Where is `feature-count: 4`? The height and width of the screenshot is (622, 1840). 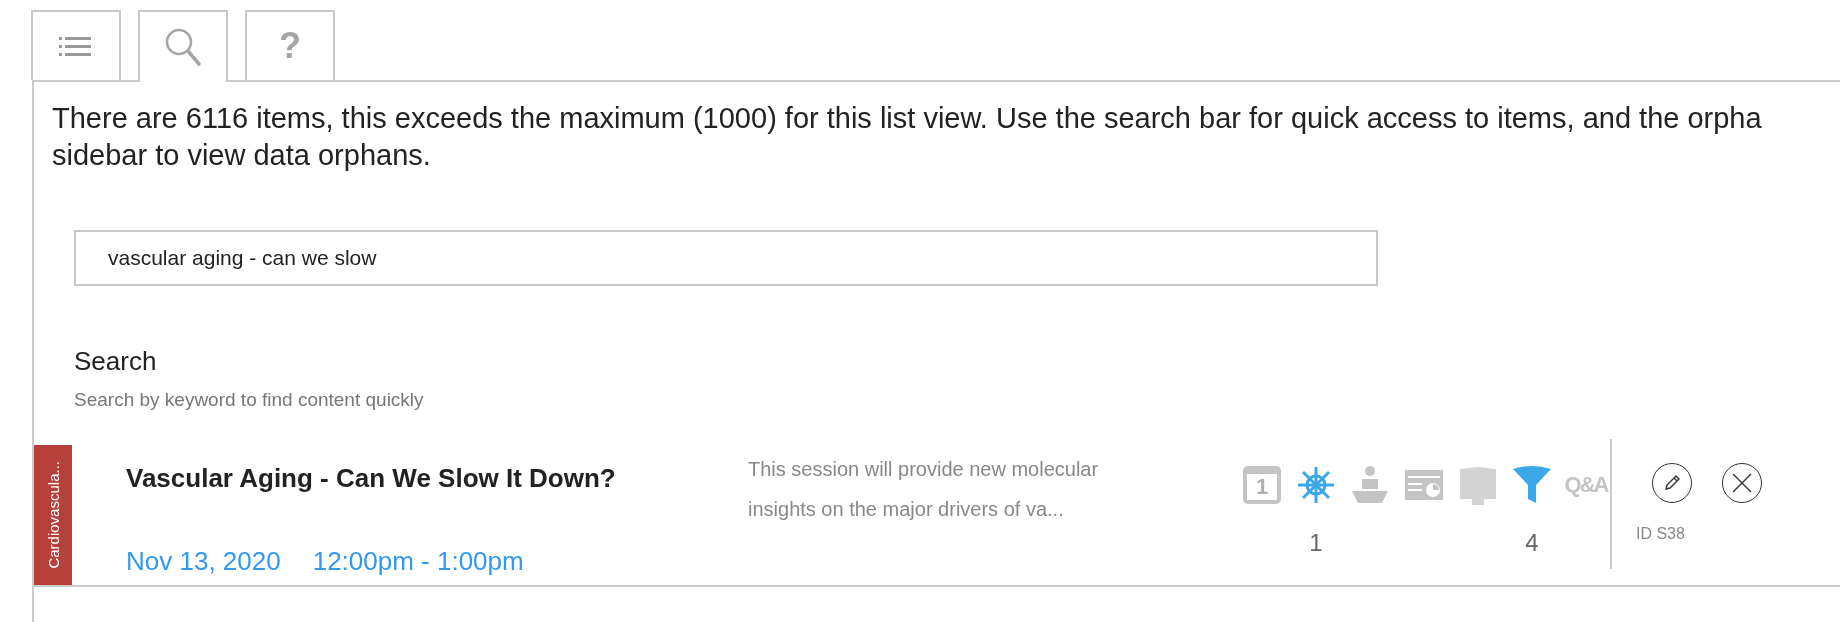 feature-count: 4 is located at coordinates (1532, 543).